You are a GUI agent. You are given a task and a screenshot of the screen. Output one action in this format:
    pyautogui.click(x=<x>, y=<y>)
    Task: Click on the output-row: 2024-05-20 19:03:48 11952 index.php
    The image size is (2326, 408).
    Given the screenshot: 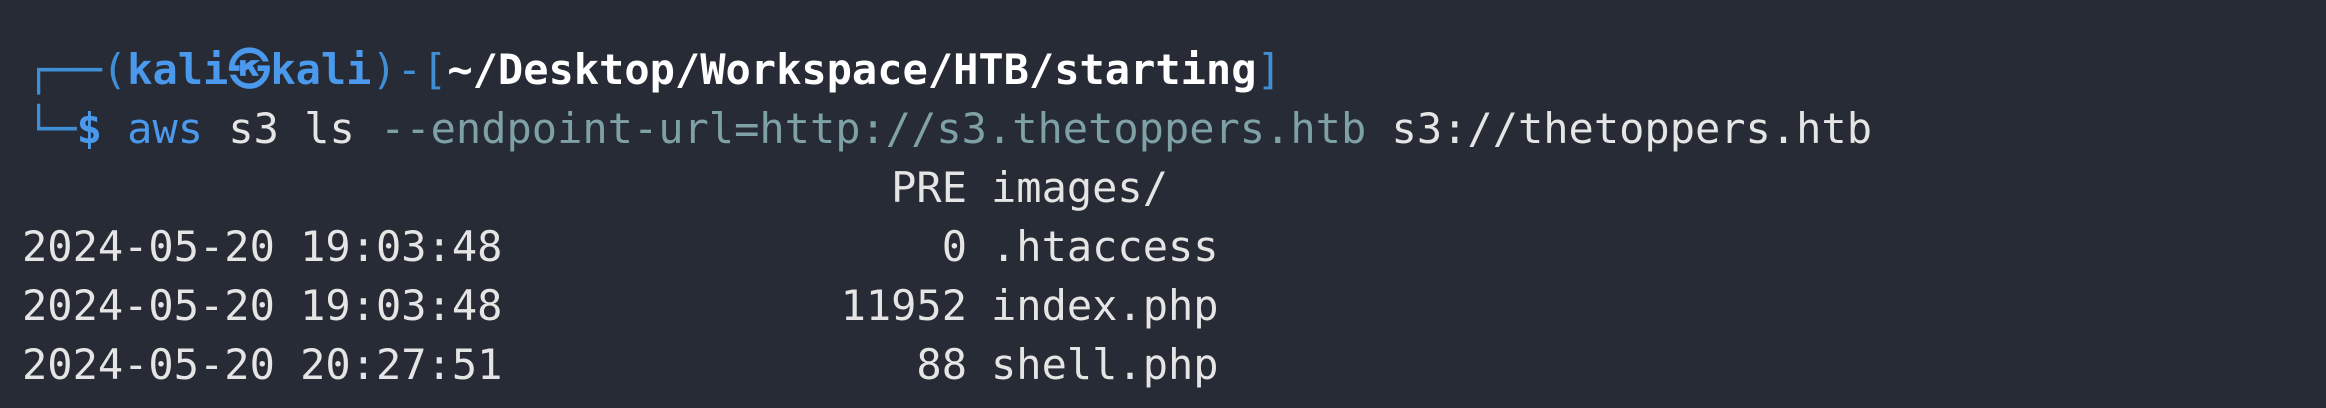 What is the action you would take?
    pyautogui.click(x=1174, y=305)
    